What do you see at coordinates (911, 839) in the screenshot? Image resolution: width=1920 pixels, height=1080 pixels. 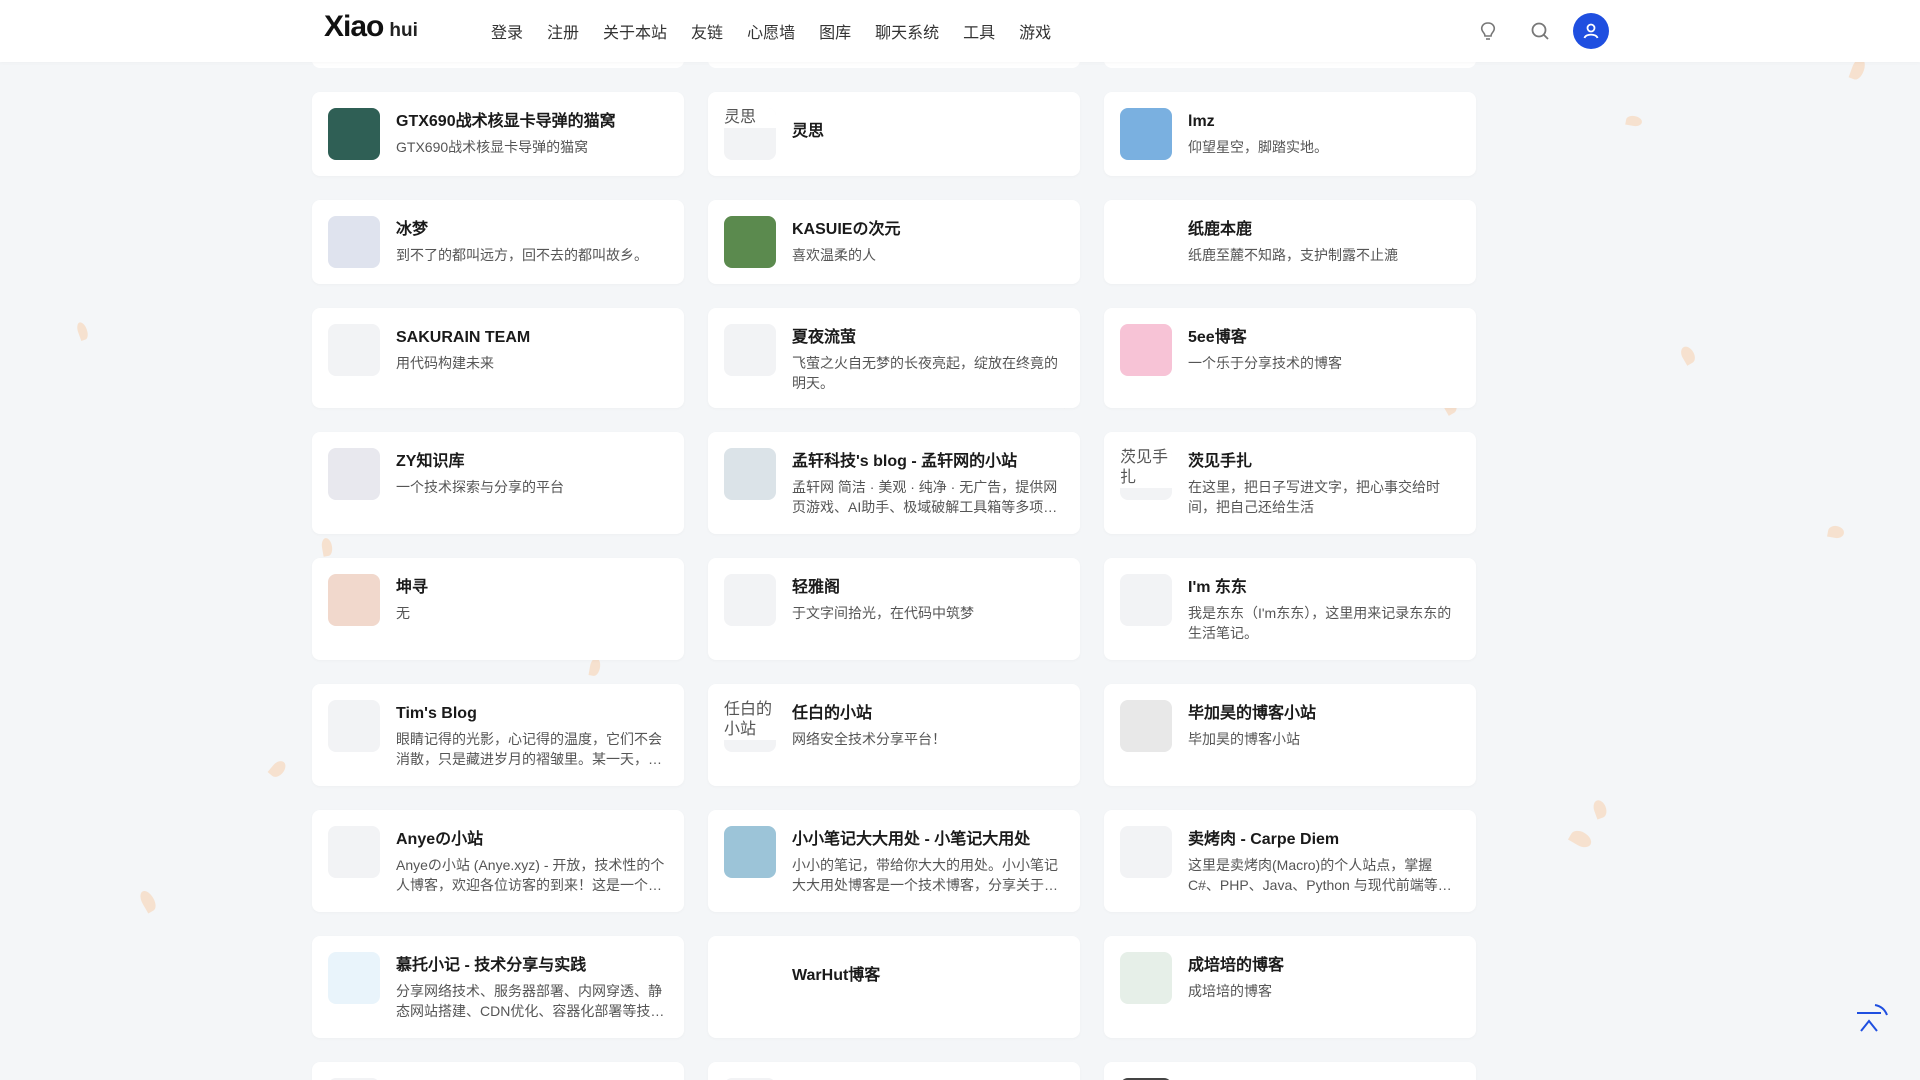 I see `link-card-title: 小小笔记大大用处 - 小笔记大用处` at bounding box center [911, 839].